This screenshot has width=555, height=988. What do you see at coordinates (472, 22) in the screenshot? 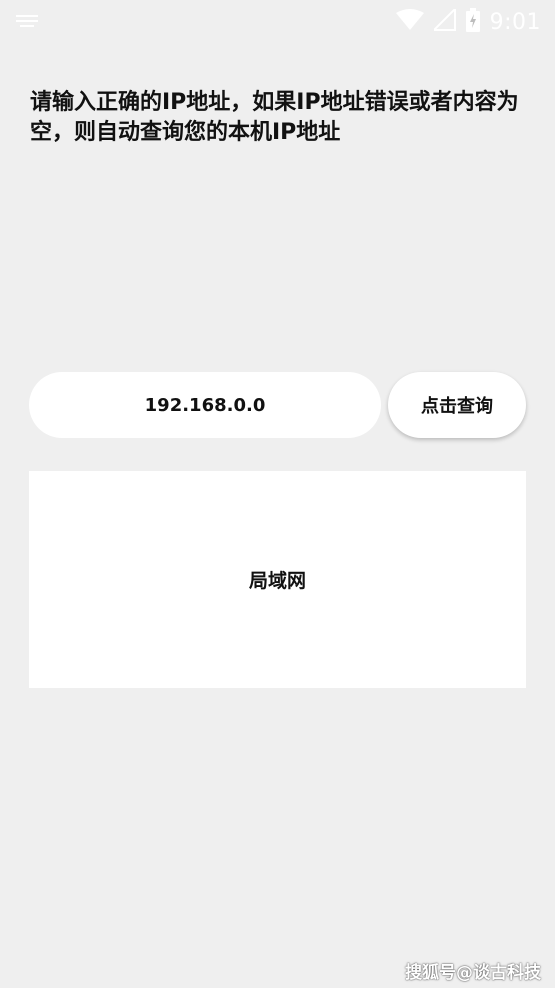
I see `battery-charging-icon` at bounding box center [472, 22].